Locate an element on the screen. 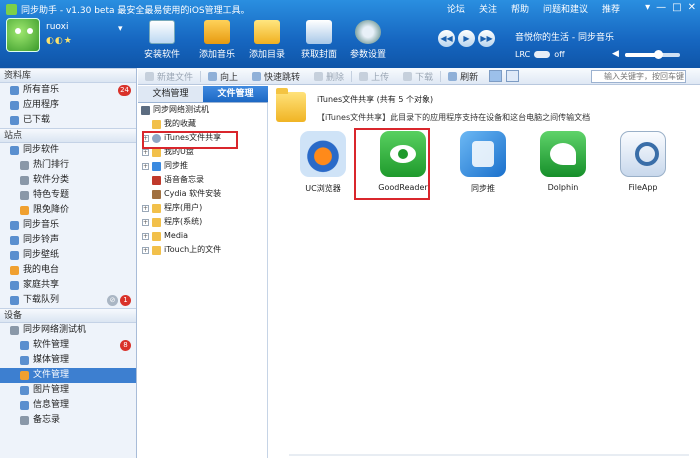 The image size is (700, 458). menu-follow: 关注 is located at coordinates (488, 8).